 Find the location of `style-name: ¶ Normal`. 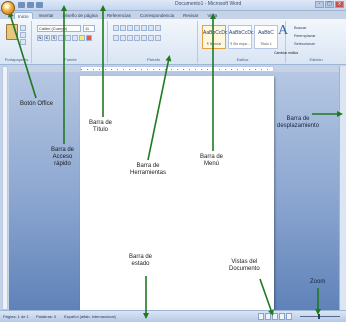

style-name: ¶ Normal is located at coordinates (214, 44).